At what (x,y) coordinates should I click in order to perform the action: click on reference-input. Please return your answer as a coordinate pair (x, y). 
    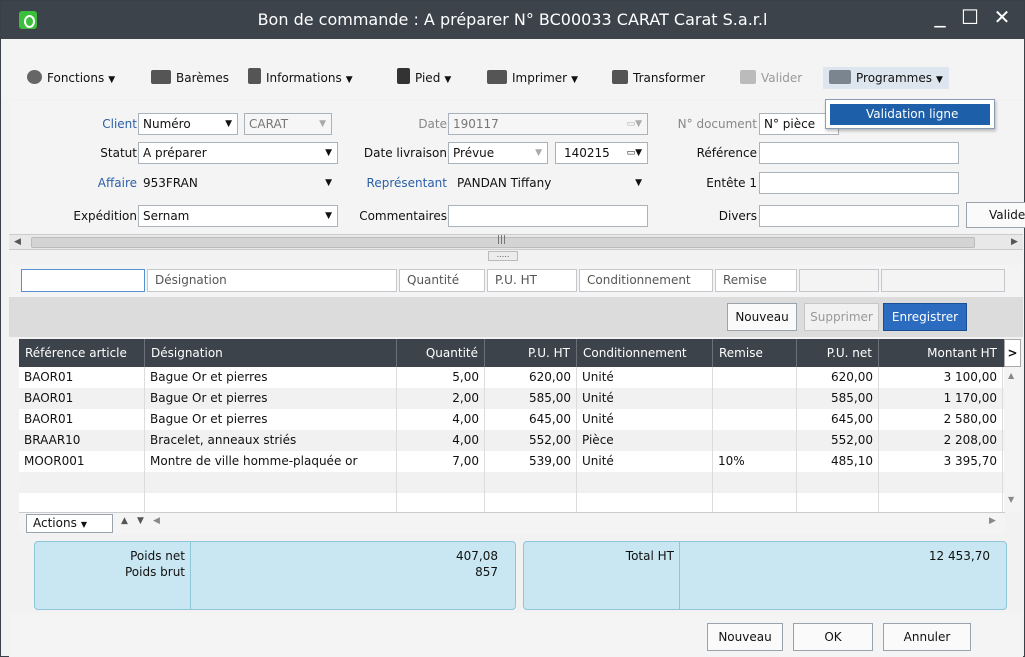
    Looking at the image, I should click on (859, 153).